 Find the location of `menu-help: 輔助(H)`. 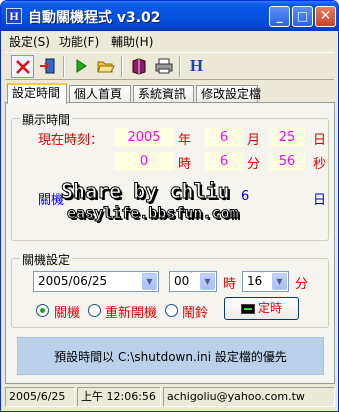

menu-help: 輔助(H) is located at coordinates (132, 41).